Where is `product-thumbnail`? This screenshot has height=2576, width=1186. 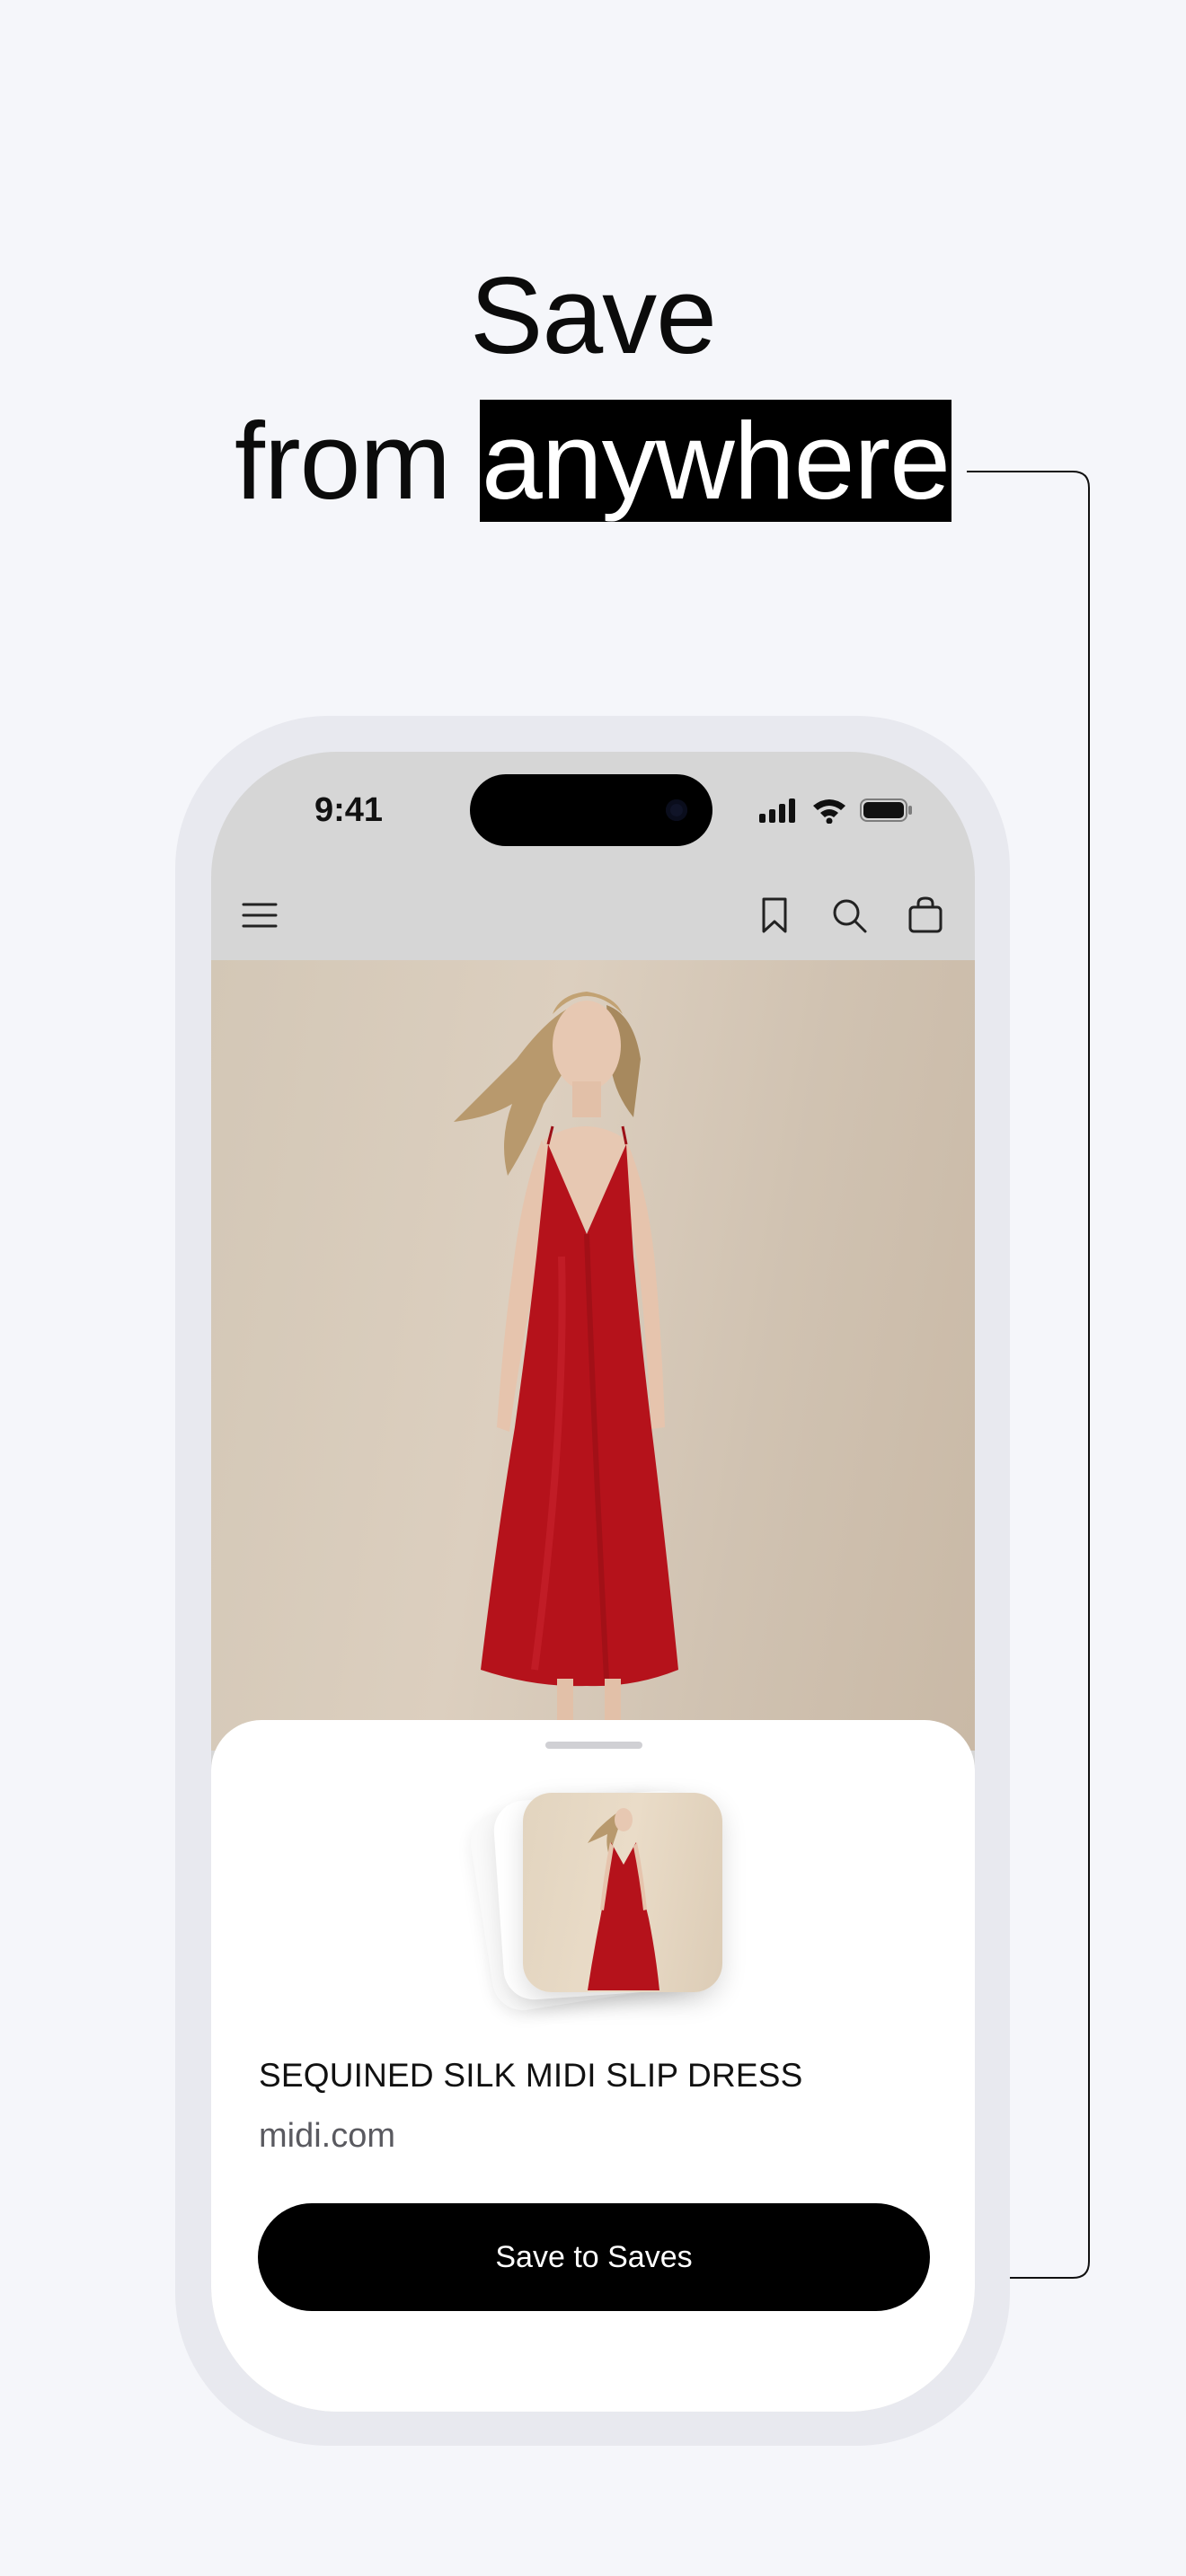 product-thumbnail is located at coordinates (622, 1893).